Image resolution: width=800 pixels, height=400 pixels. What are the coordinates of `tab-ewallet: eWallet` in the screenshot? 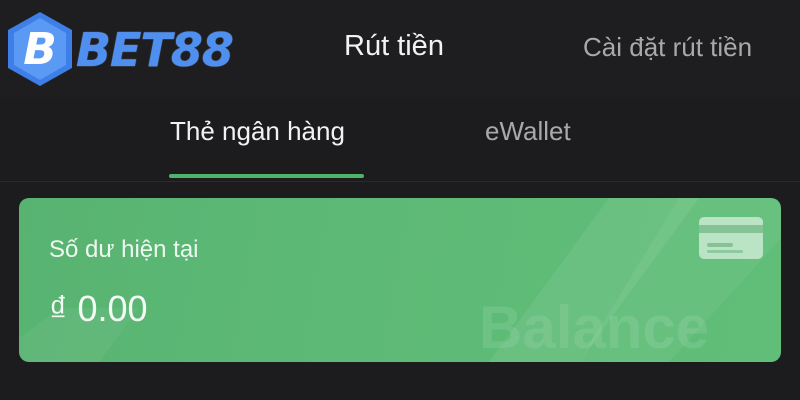 It's located at (528, 131).